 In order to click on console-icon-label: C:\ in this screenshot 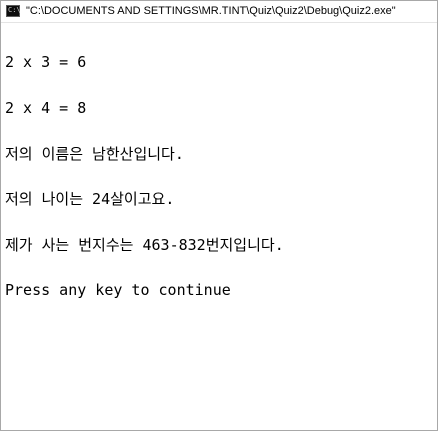, I will do `click(14, 10)`.